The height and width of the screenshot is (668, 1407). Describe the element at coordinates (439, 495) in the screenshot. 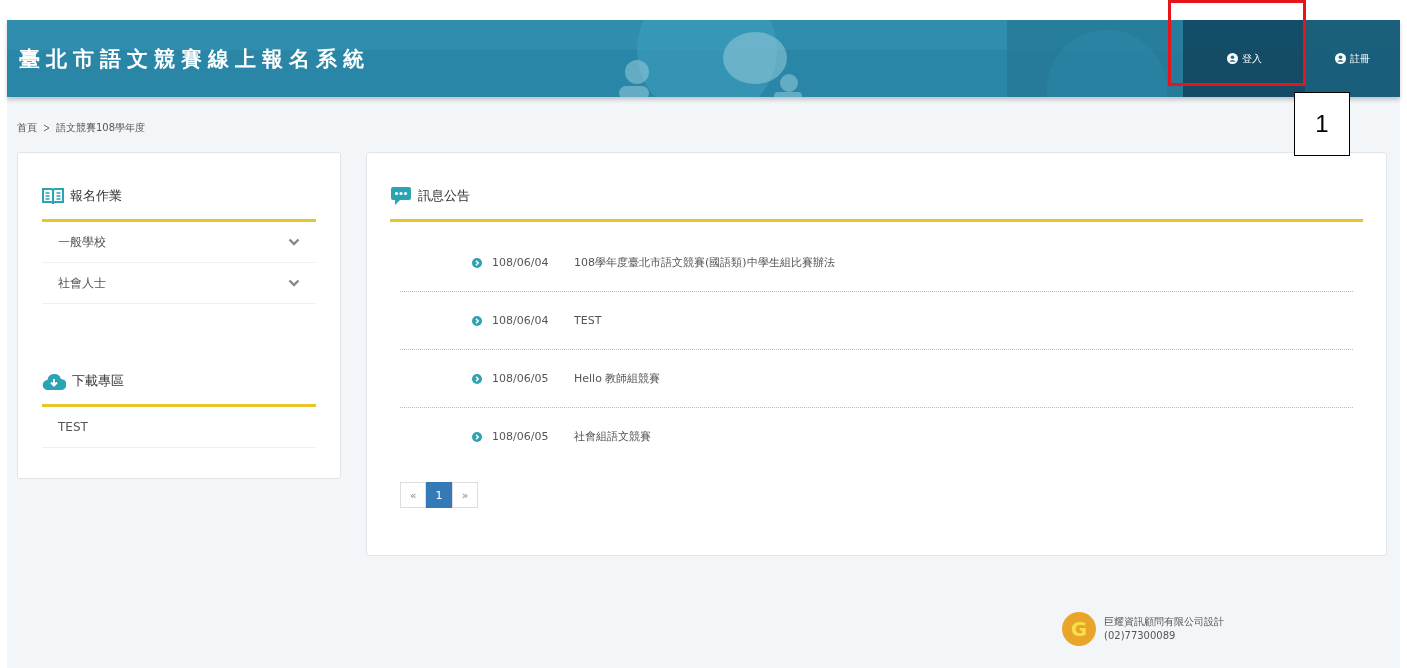

I see `page-button: 1` at that location.